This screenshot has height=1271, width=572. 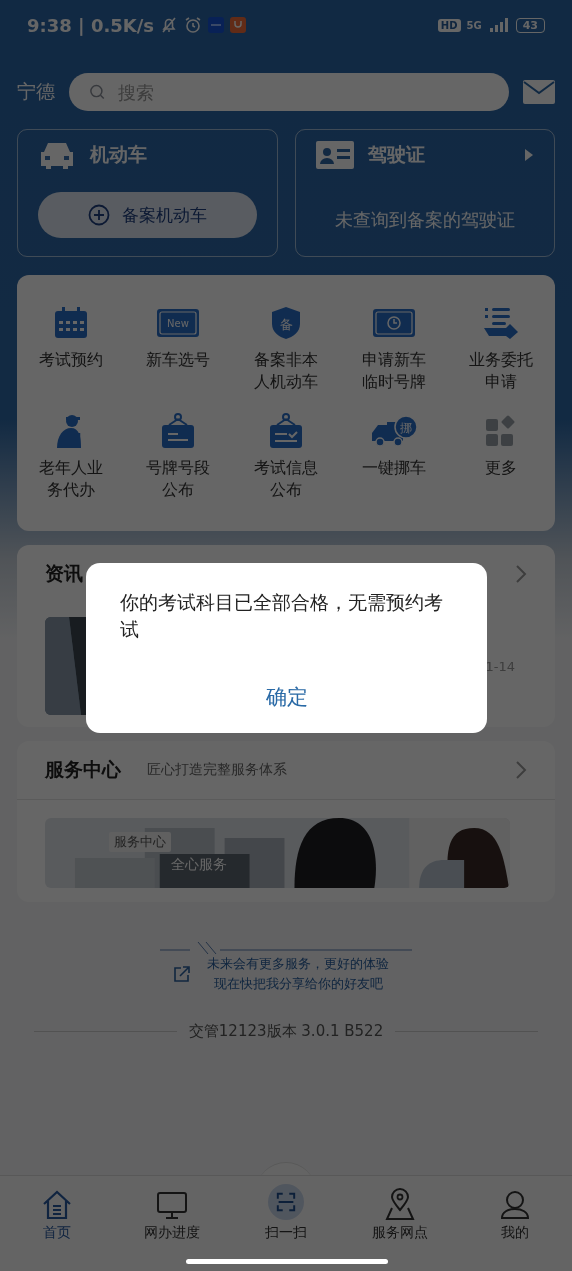 I want to click on tab-item: 首页, so click(x=57, y=1213).